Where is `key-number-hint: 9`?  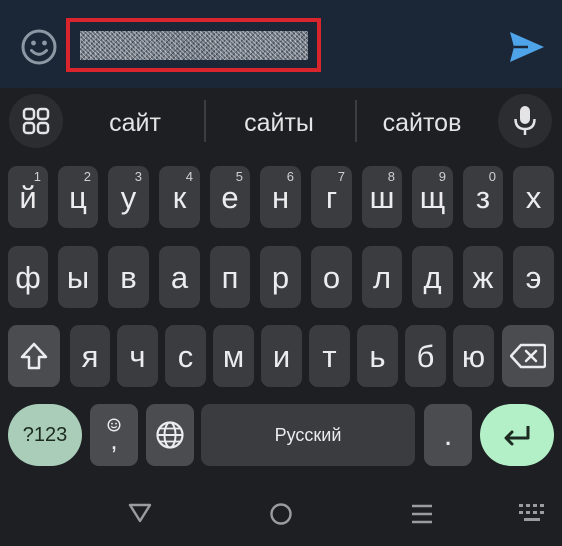
key-number-hint: 9 is located at coordinates (442, 176).